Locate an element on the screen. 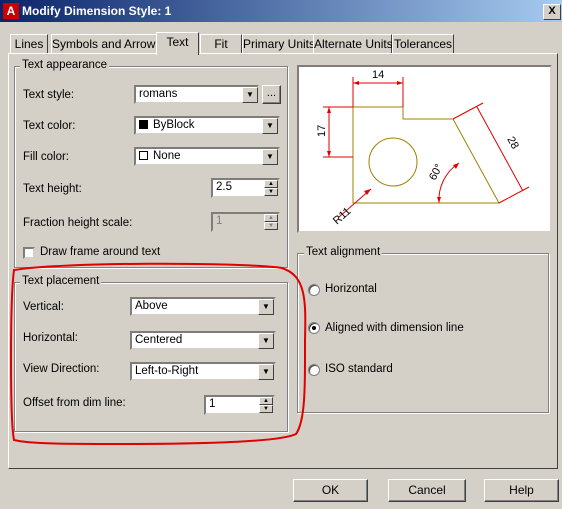  help-button: Help is located at coordinates (521, 490).